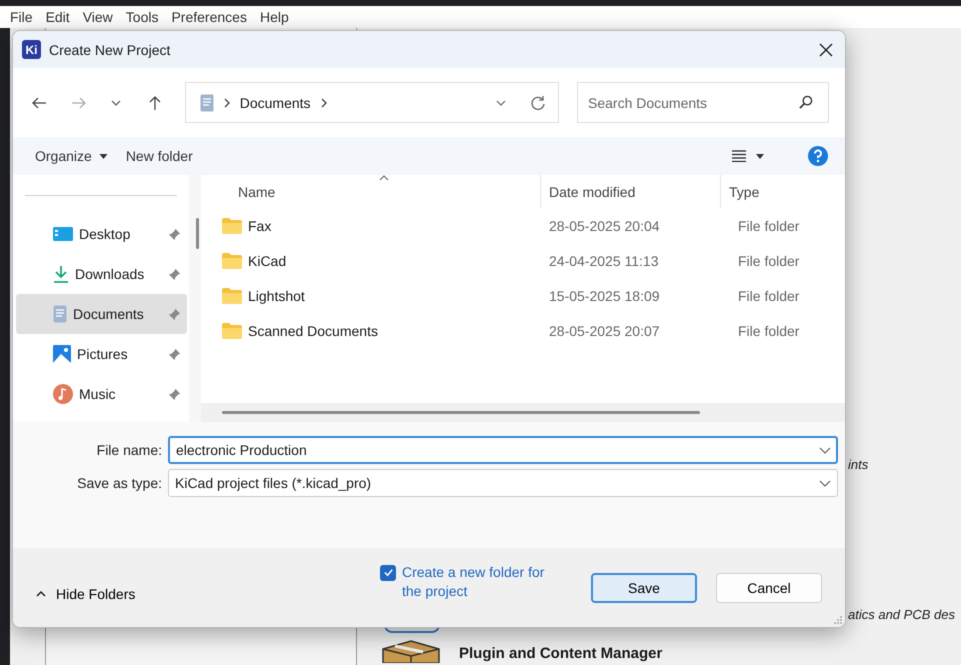 The image size is (961, 665). I want to click on address-bar: Documents, so click(371, 102).